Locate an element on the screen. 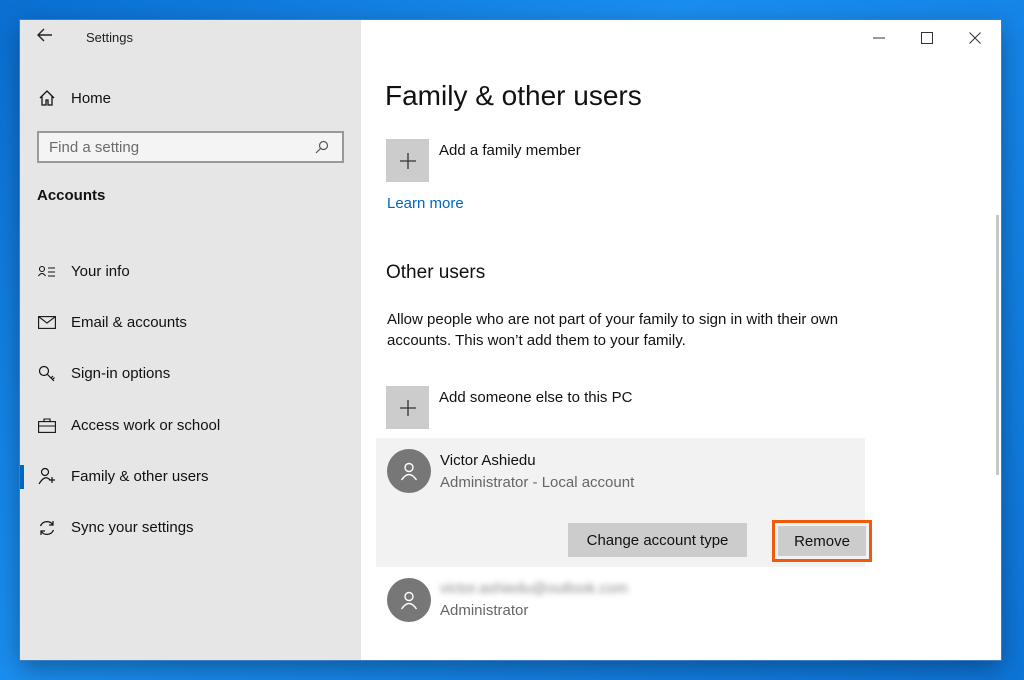  remove-button: Remove is located at coordinates (822, 541).